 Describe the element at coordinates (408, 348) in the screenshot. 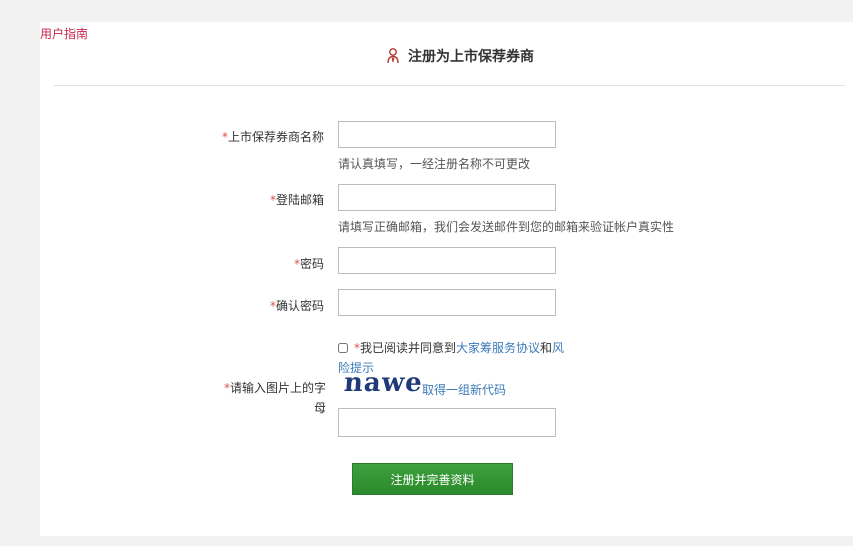

I see `agreement-text: 我已阅读并同意到` at that location.